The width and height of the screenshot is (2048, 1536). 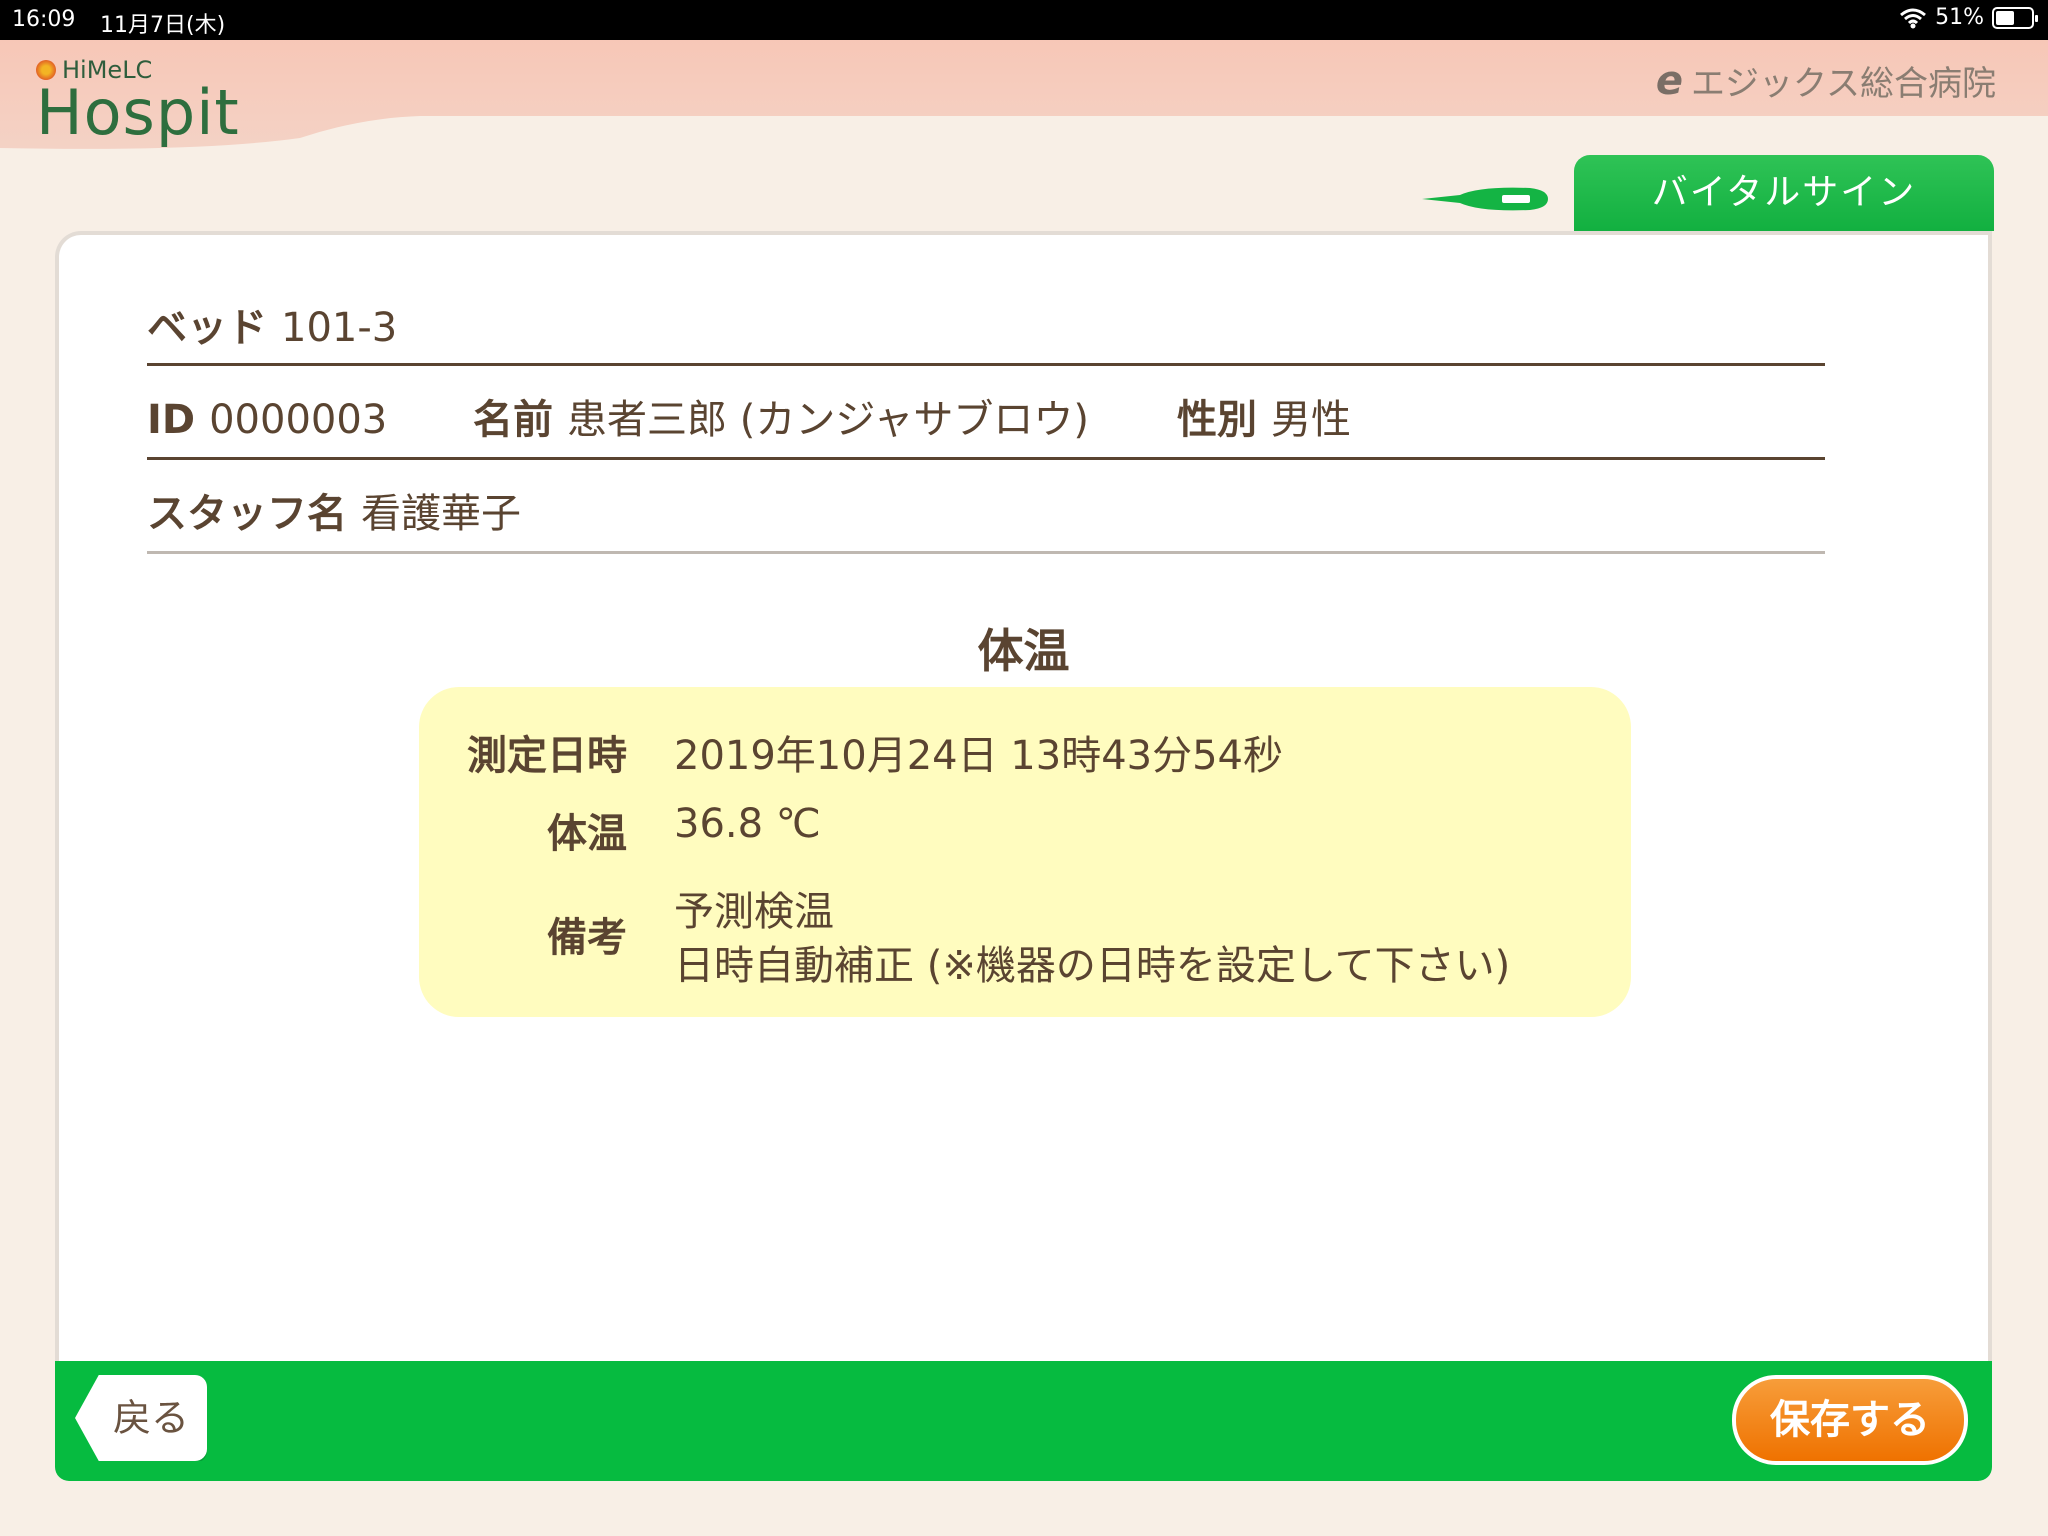 What do you see at coordinates (1843, 84) in the screenshot?
I see `hospital-label: エジックス総合病院` at bounding box center [1843, 84].